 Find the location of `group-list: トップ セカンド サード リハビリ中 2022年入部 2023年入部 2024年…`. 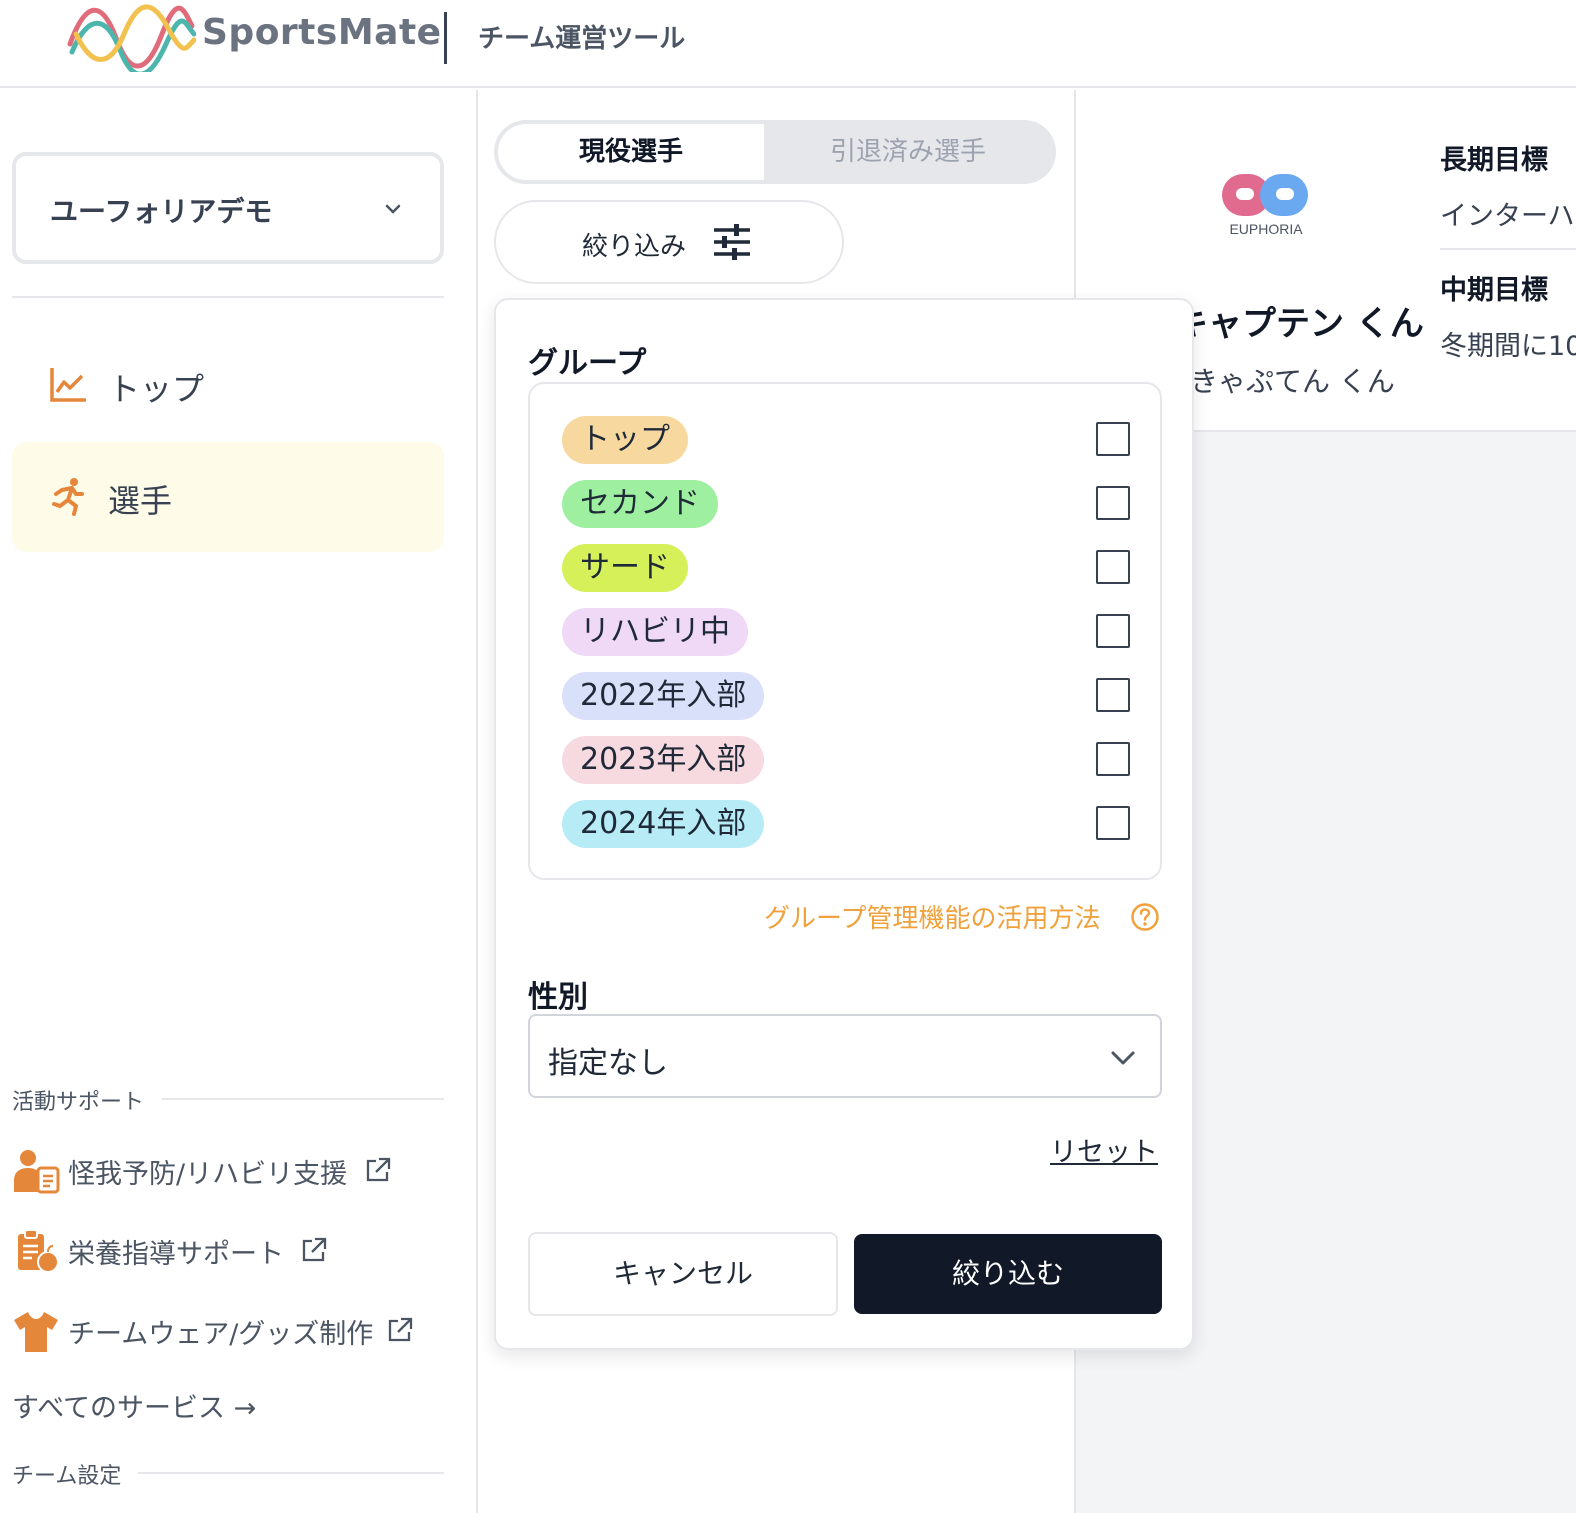

group-list: トップ セカンド サード リハビリ中 2022年入部 2023年入部 2024年… is located at coordinates (845, 631).